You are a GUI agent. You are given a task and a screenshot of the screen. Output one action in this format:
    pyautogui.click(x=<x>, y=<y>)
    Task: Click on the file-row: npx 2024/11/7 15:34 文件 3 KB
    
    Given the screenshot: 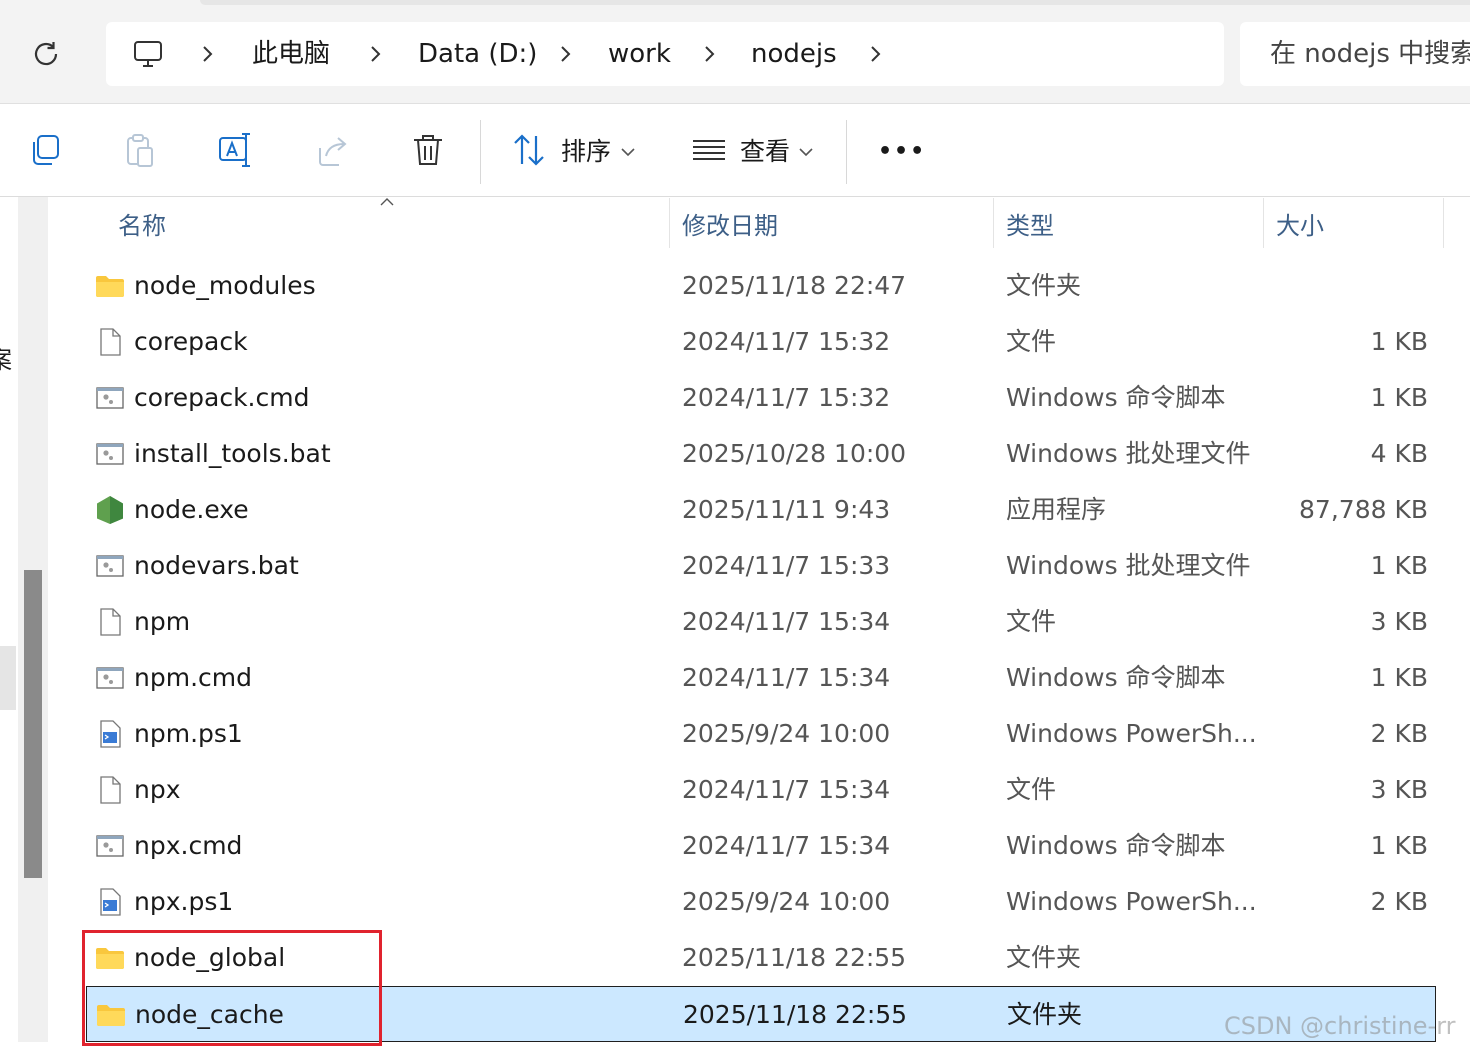 What is the action you would take?
    pyautogui.click(x=761, y=790)
    